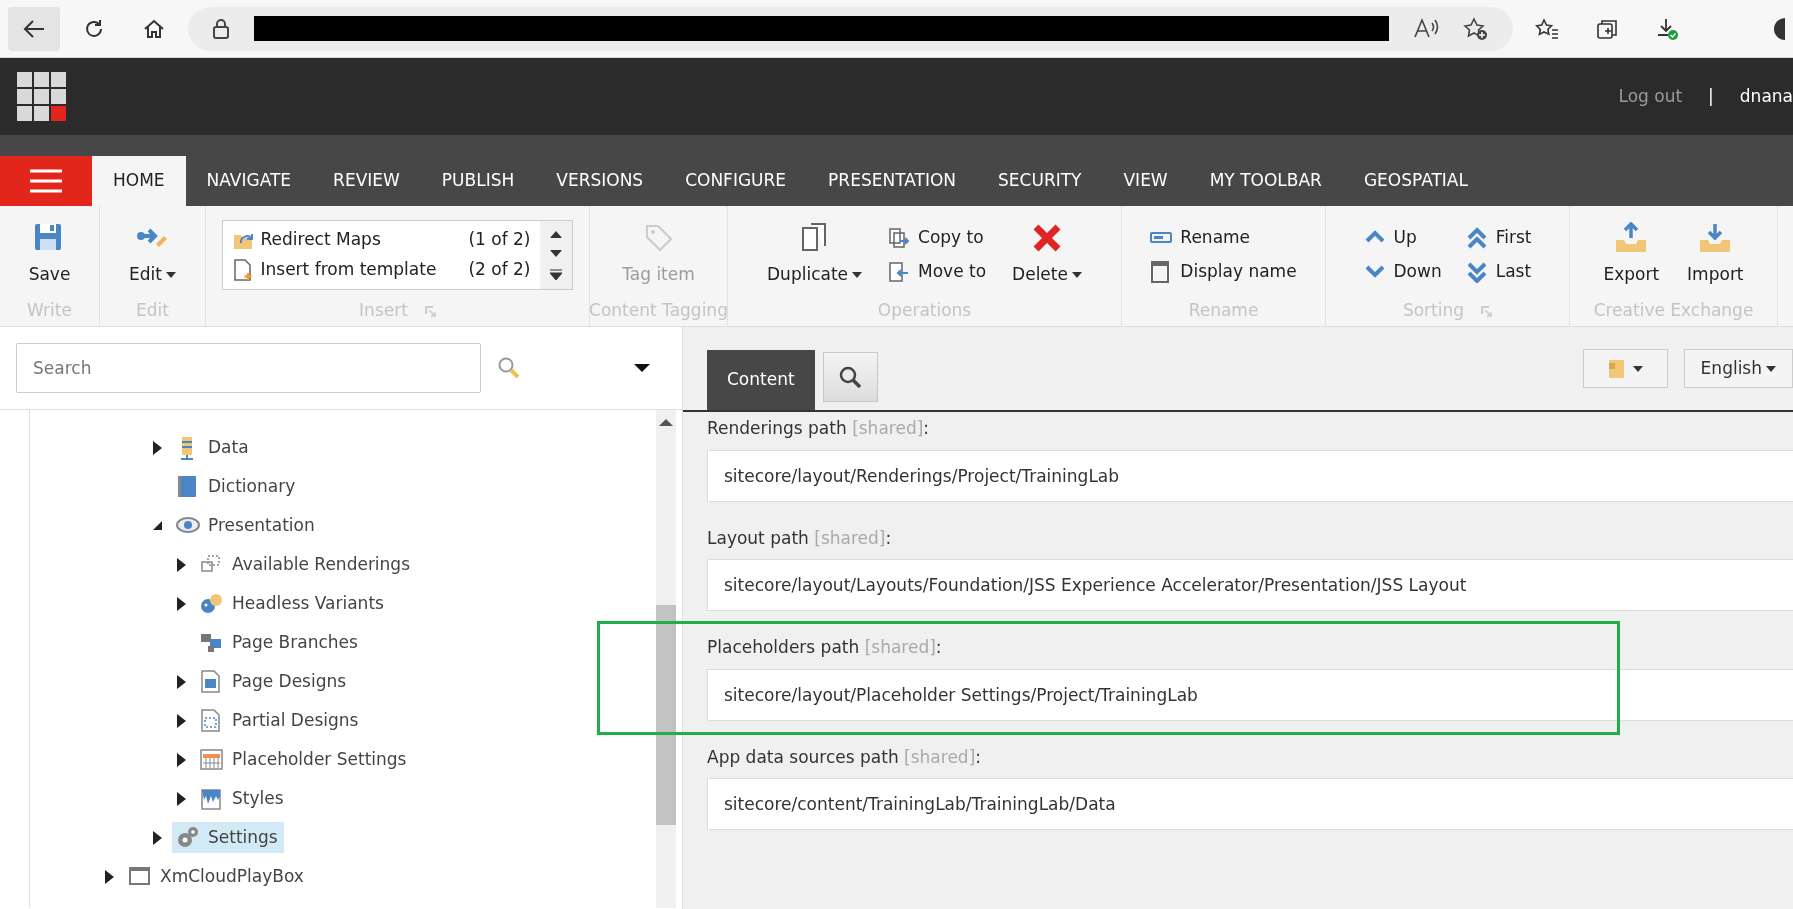  What do you see at coordinates (34, 28) in the screenshot?
I see `back-icon` at bounding box center [34, 28].